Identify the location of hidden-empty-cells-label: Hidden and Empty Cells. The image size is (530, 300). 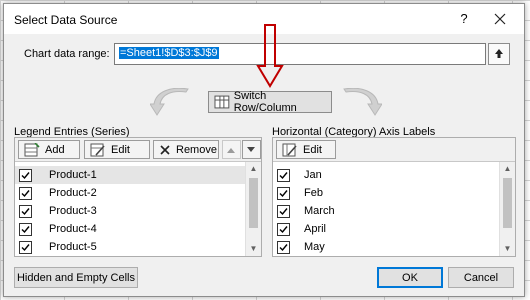
(75, 277).